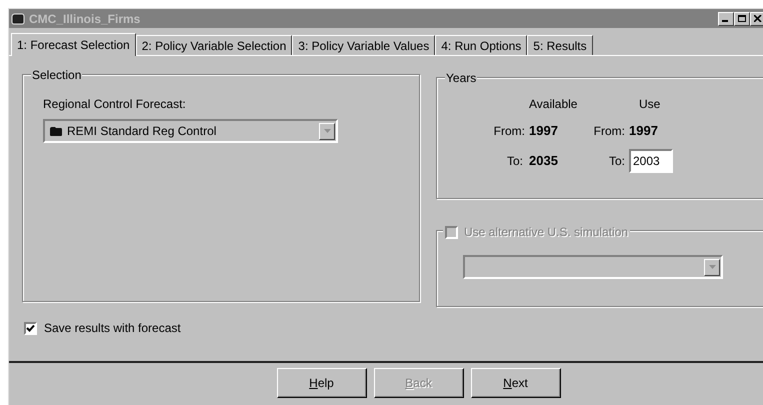  I want to click on minimize-icon, so click(726, 19).